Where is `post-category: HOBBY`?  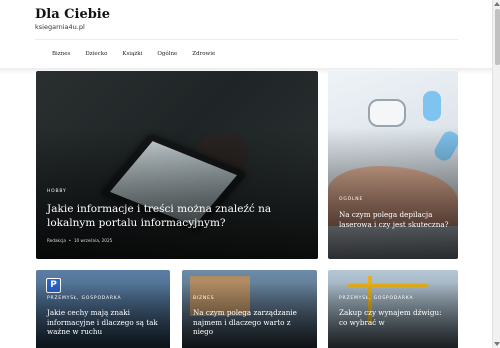
post-category: HOBBY is located at coordinates (57, 191).